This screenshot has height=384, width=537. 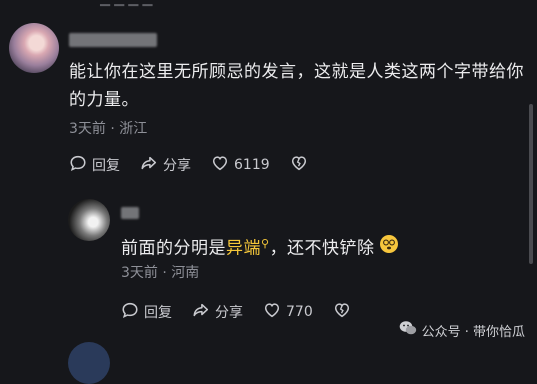 What do you see at coordinates (104, 100) in the screenshot?
I see `comment-text-line2: 的力量。` at bounding box center [104, 100].